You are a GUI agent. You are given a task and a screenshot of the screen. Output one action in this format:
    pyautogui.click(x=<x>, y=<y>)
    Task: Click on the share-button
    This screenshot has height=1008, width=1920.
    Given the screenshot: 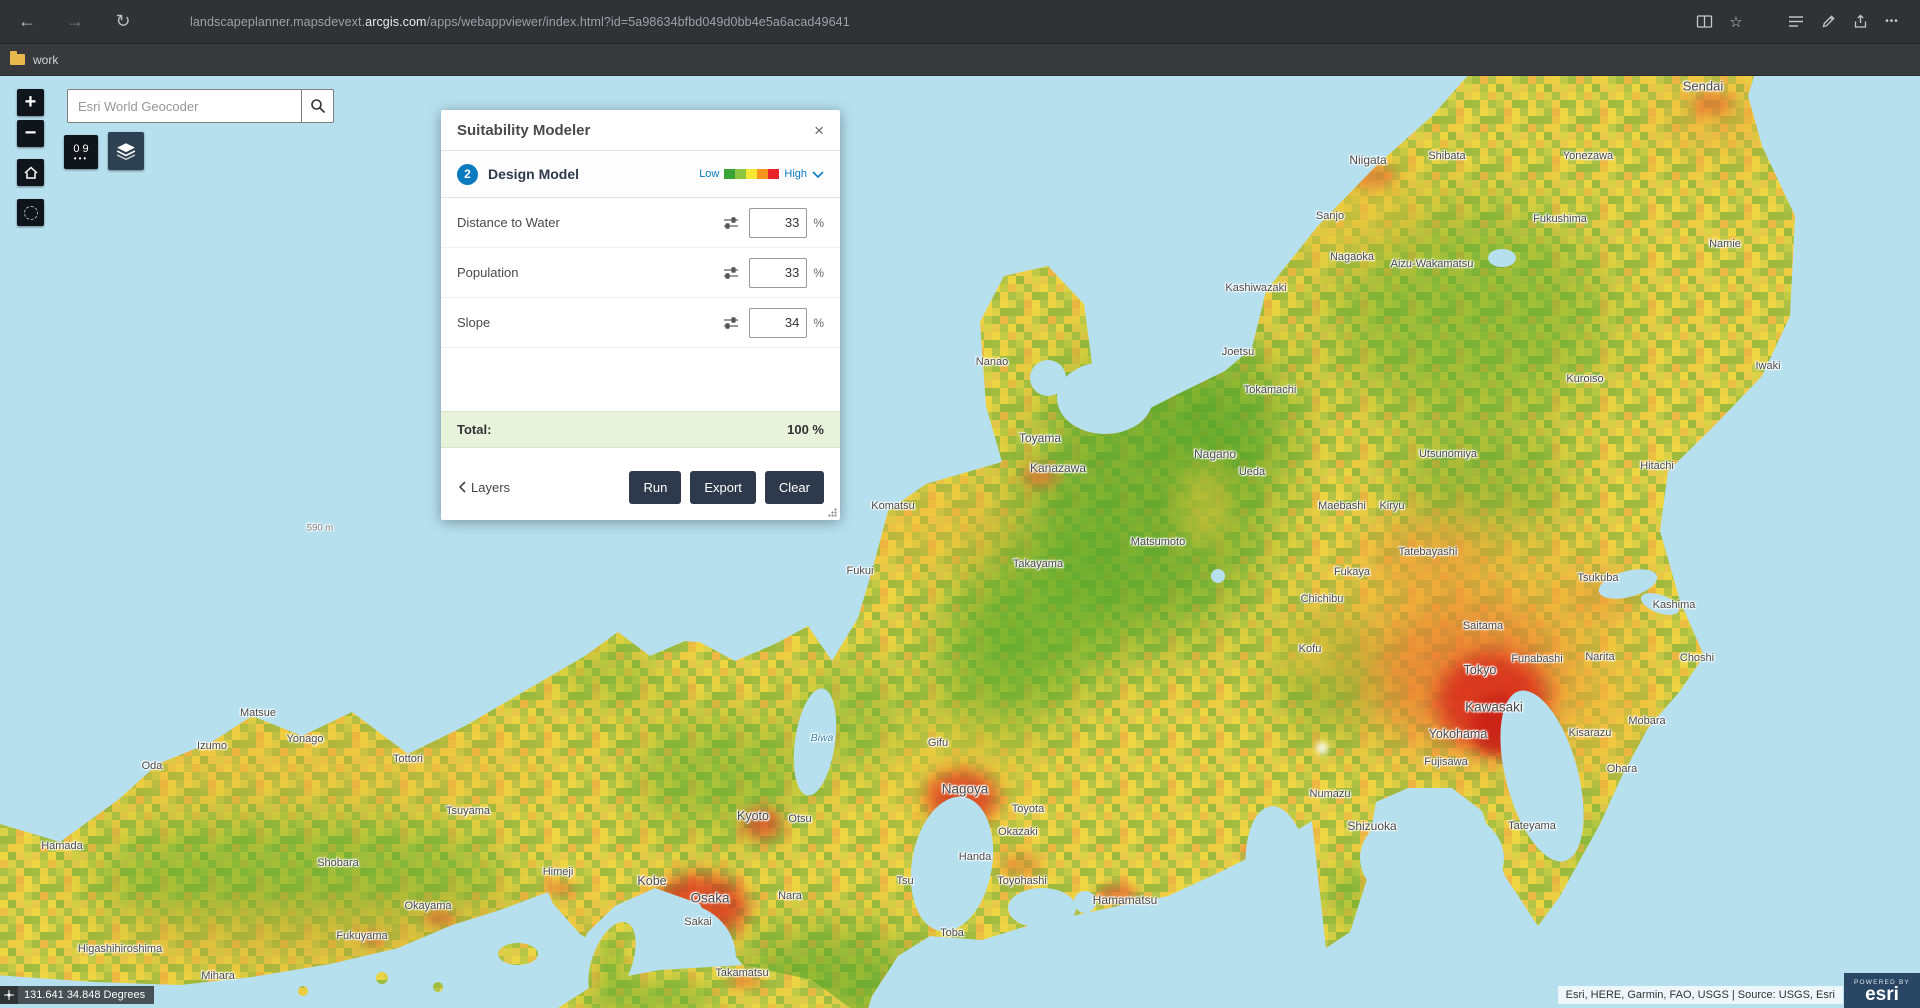 What is the action you would take?
    pyautogui.click(x=1860, y=22)
    